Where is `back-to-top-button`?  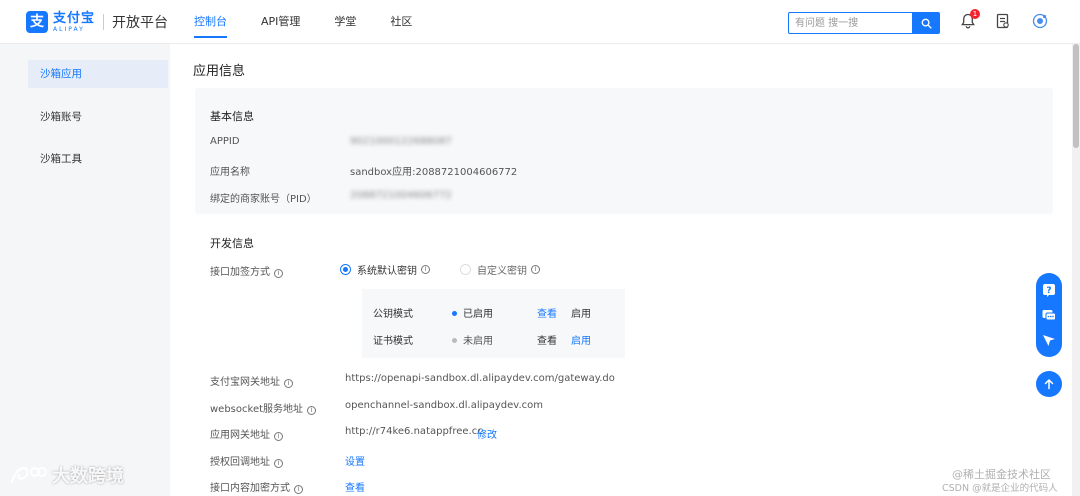 back-to-top-button is located at coordinates (1049, 384).